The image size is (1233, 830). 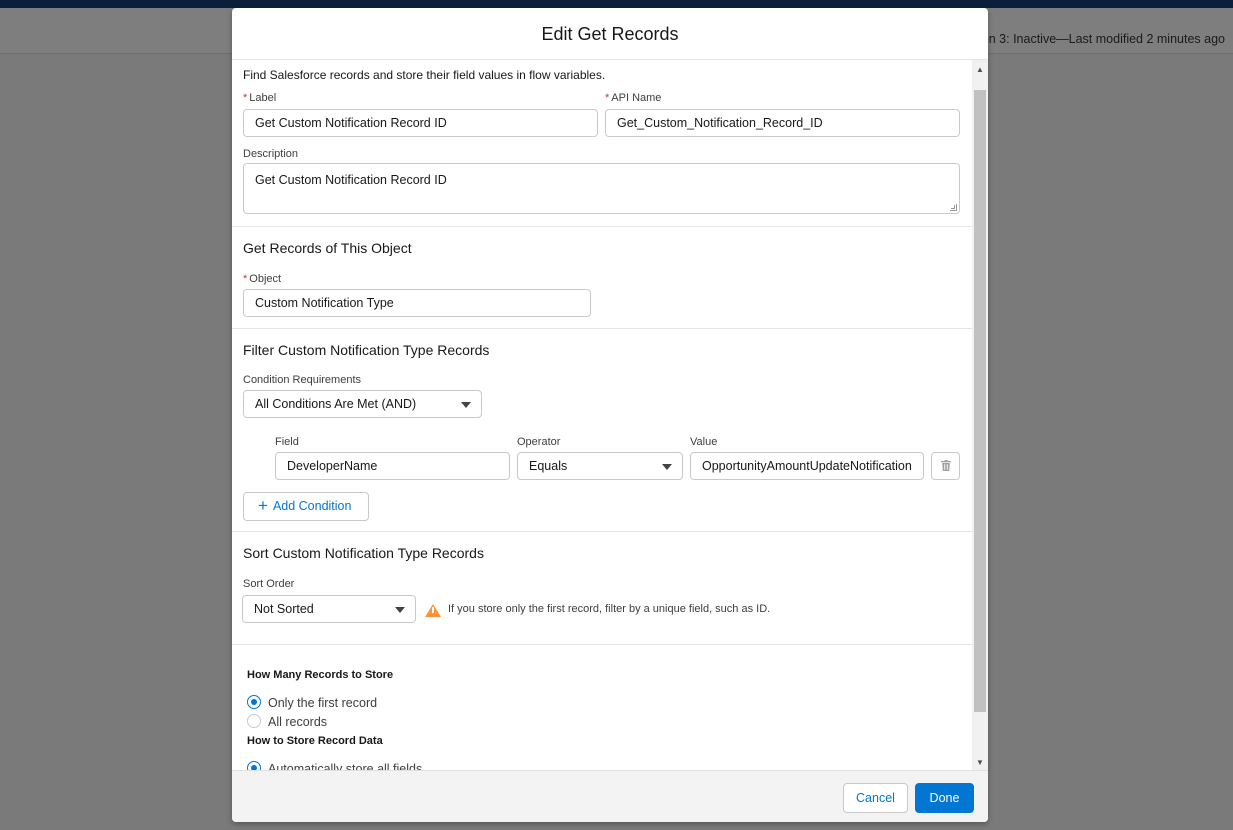 What do you see at coordinates (601, 188) in the screenshot?
I see `description-textarea: Get Custom Notification Record ID` at bounding box center [601, 188].